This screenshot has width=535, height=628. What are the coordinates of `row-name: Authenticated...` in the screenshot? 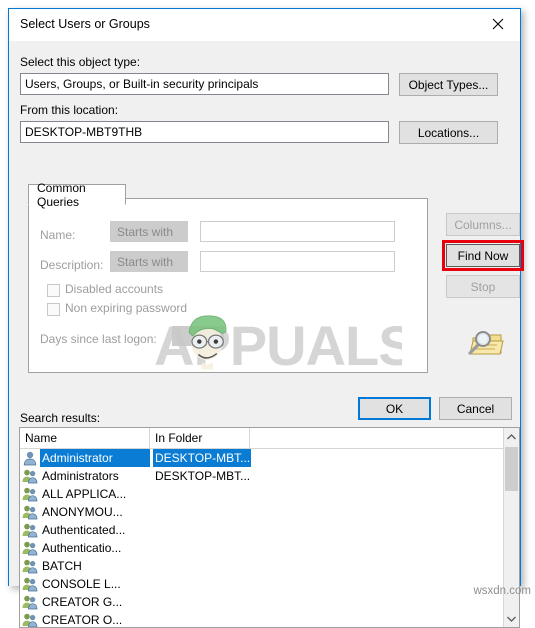 It's located at (84, 530).